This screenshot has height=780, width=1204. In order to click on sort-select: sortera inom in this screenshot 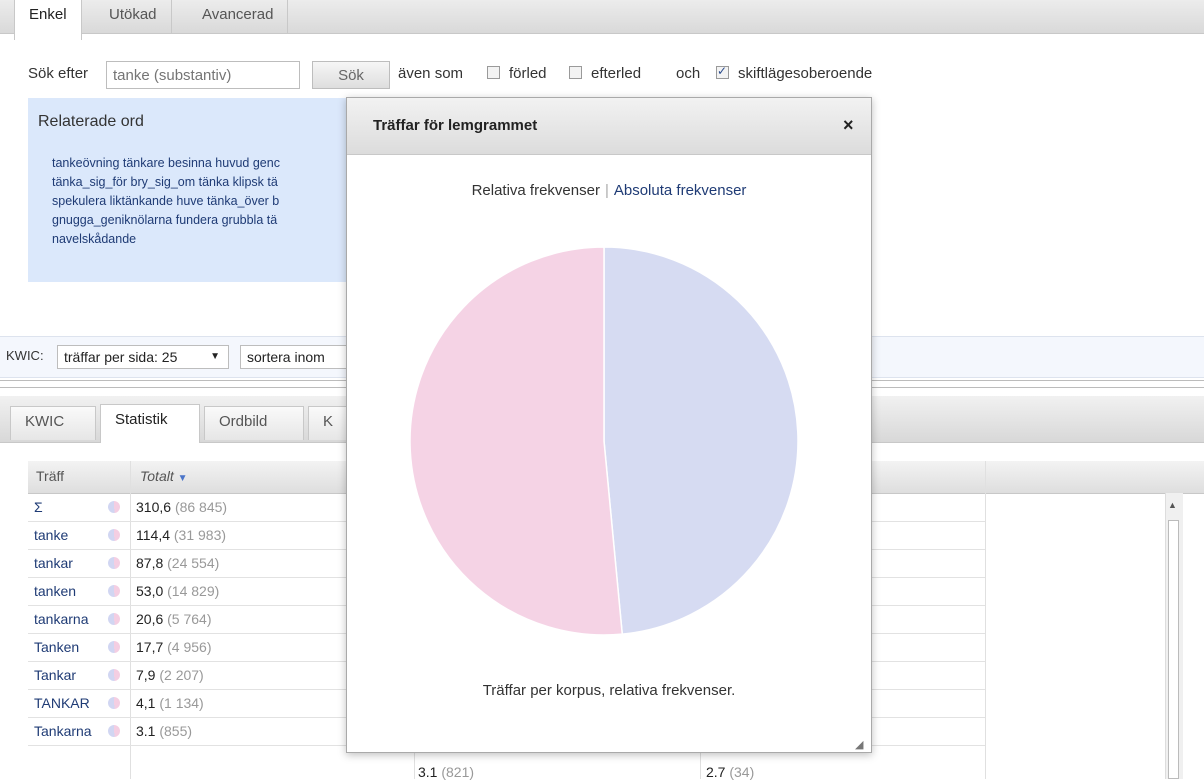, I will do `click(300, 357)`.